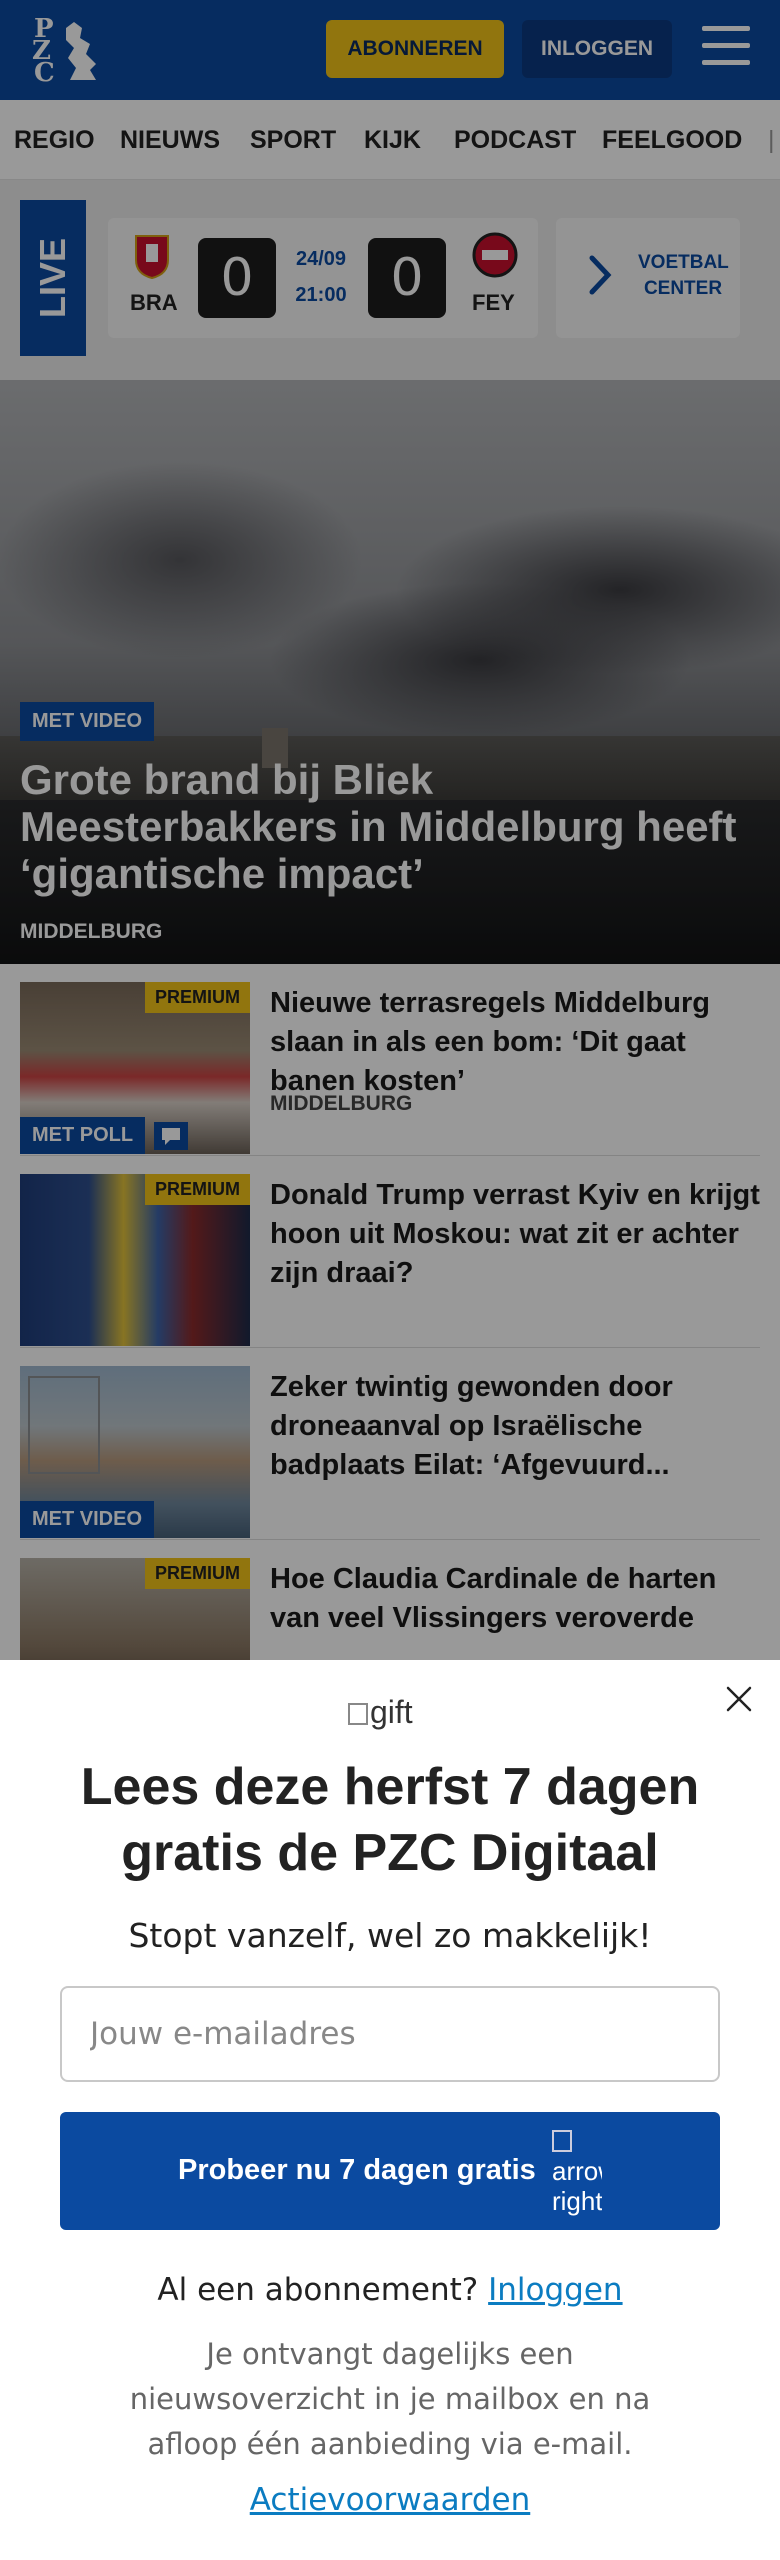  What do you see at coordinates (358, 1714) in the screenshot?
I see `broken-image-icon` at bounding box center [358, 1714].